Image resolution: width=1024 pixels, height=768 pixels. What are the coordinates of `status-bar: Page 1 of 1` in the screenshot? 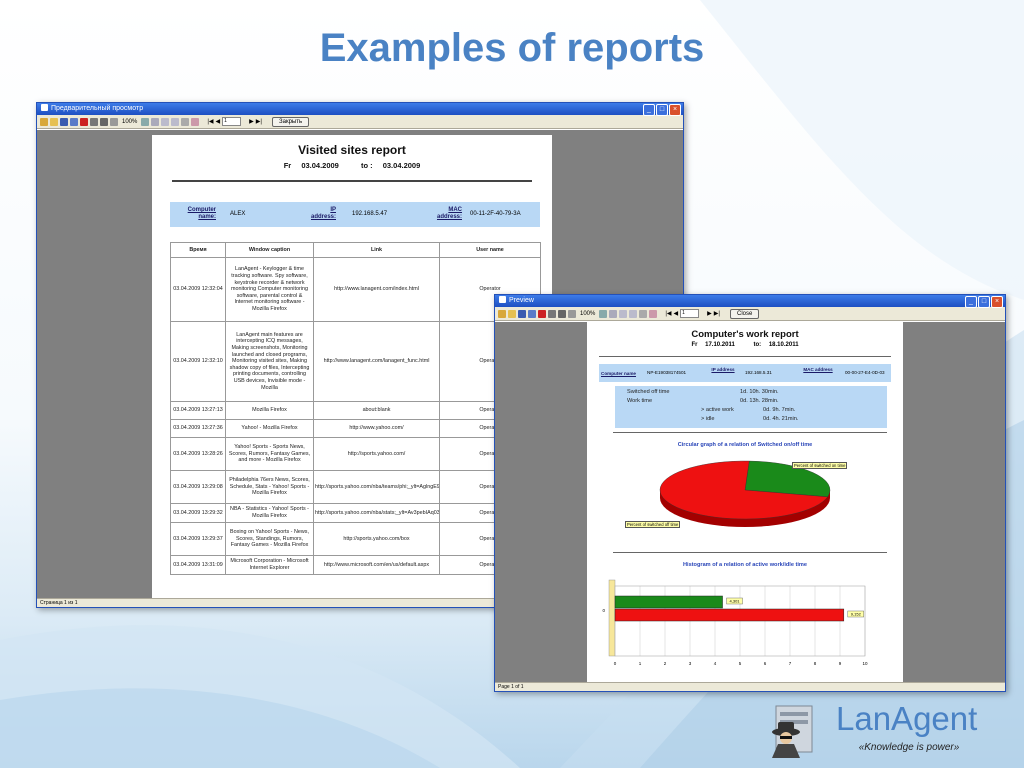 It's located at (750, 686).